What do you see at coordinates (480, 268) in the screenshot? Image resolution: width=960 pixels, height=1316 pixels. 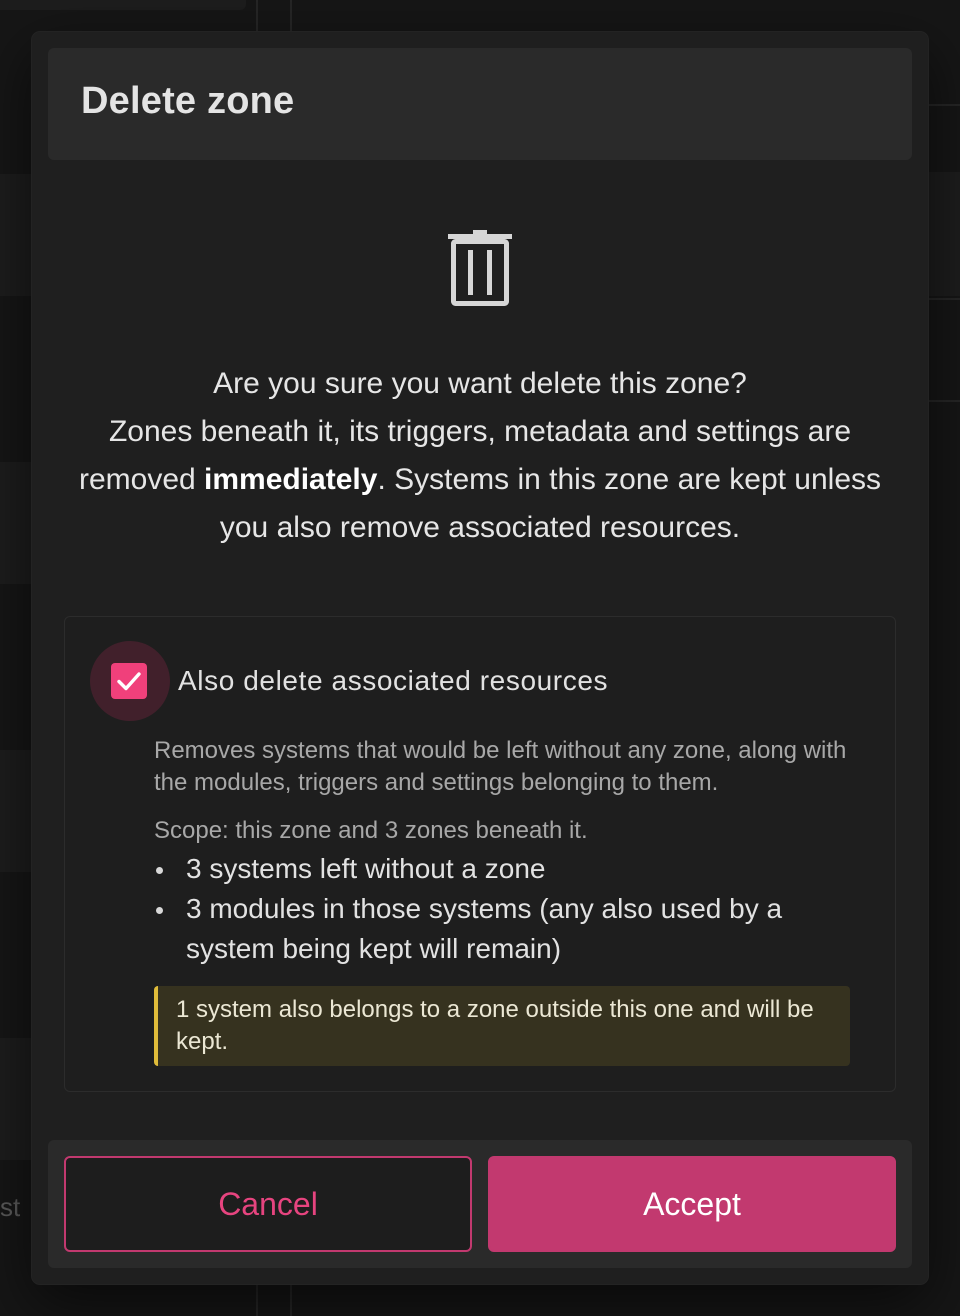 I see `trash-icon` at bounding box center [480, 268].